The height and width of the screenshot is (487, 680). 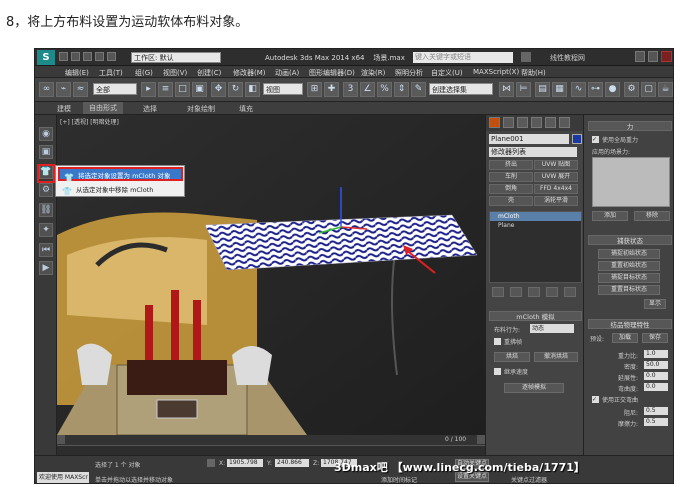 What do you see at coordinates (630, 240) in the screenshot?
I see `capture-header: 捕获状态` at bounding box center [630, 240].